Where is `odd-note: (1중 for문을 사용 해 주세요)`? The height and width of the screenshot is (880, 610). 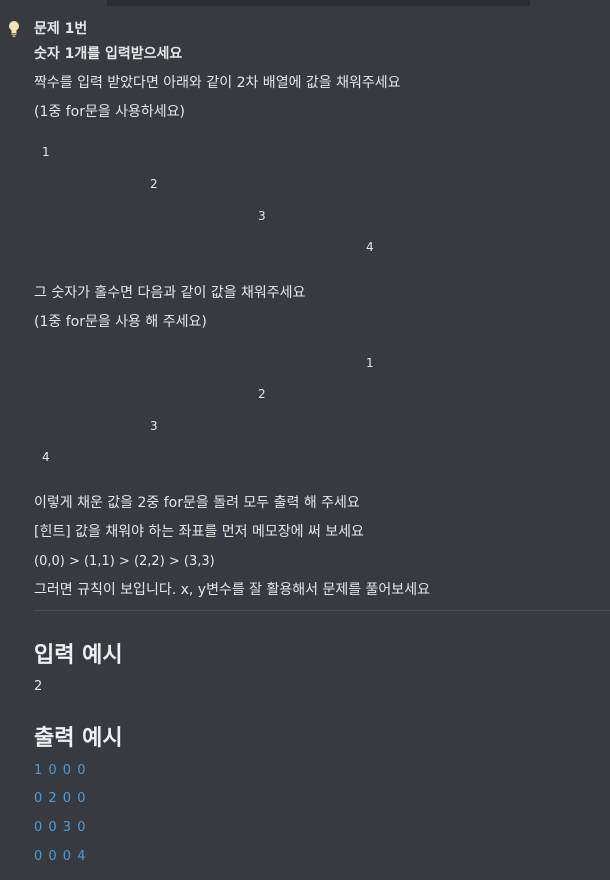
odd-note: (1중 for문을 사용 해 주세요) is located at coordinates (120, 322).